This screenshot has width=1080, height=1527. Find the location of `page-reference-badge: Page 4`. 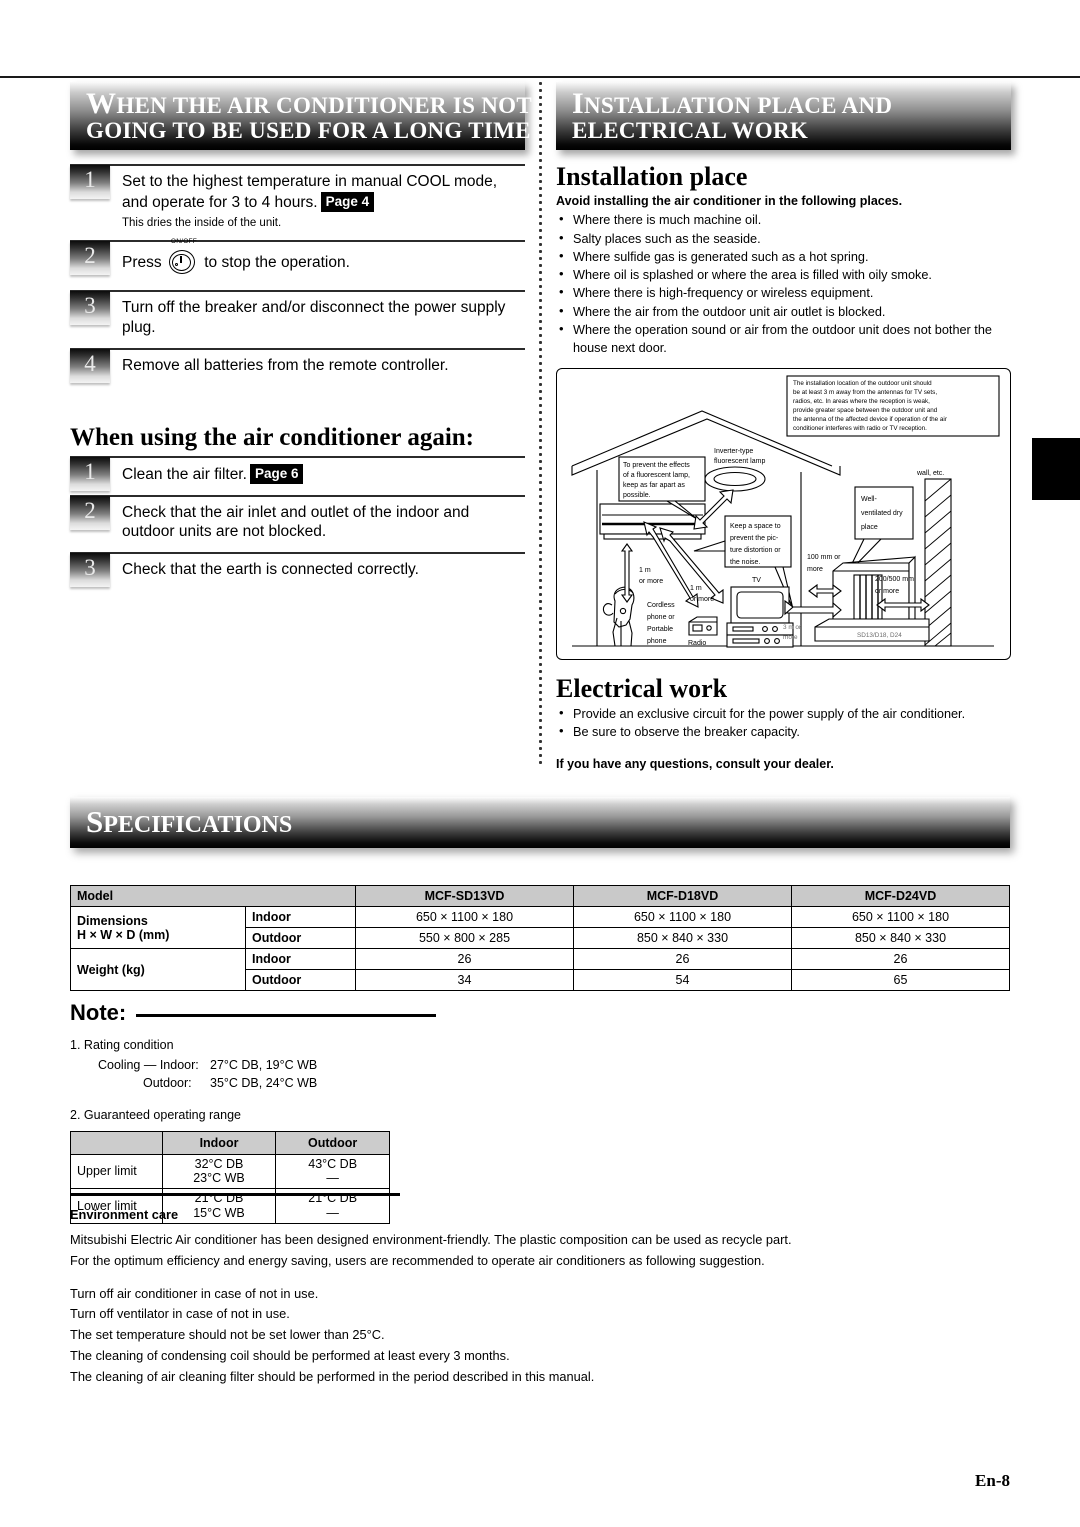

page-reference-badge: Page 4 is located at coordinates (347, 202).